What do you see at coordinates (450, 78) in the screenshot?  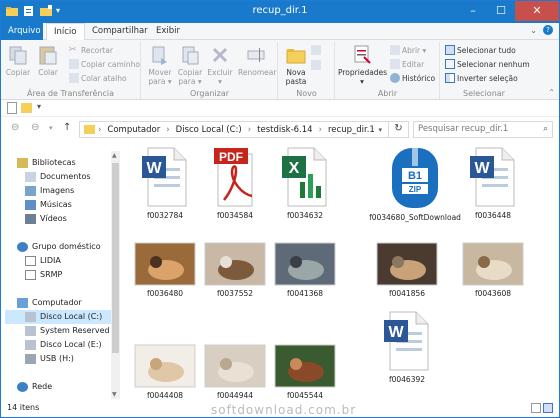 I see `invert-selection-icon` at bounding box center [450, 78].